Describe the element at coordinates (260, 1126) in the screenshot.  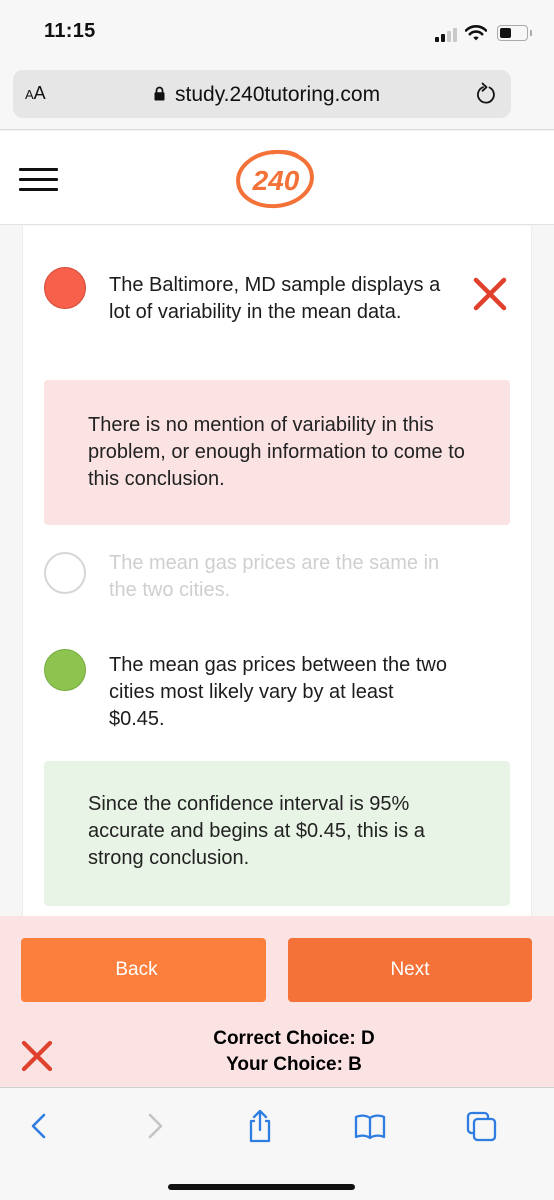
I see `share-icon` at that location.